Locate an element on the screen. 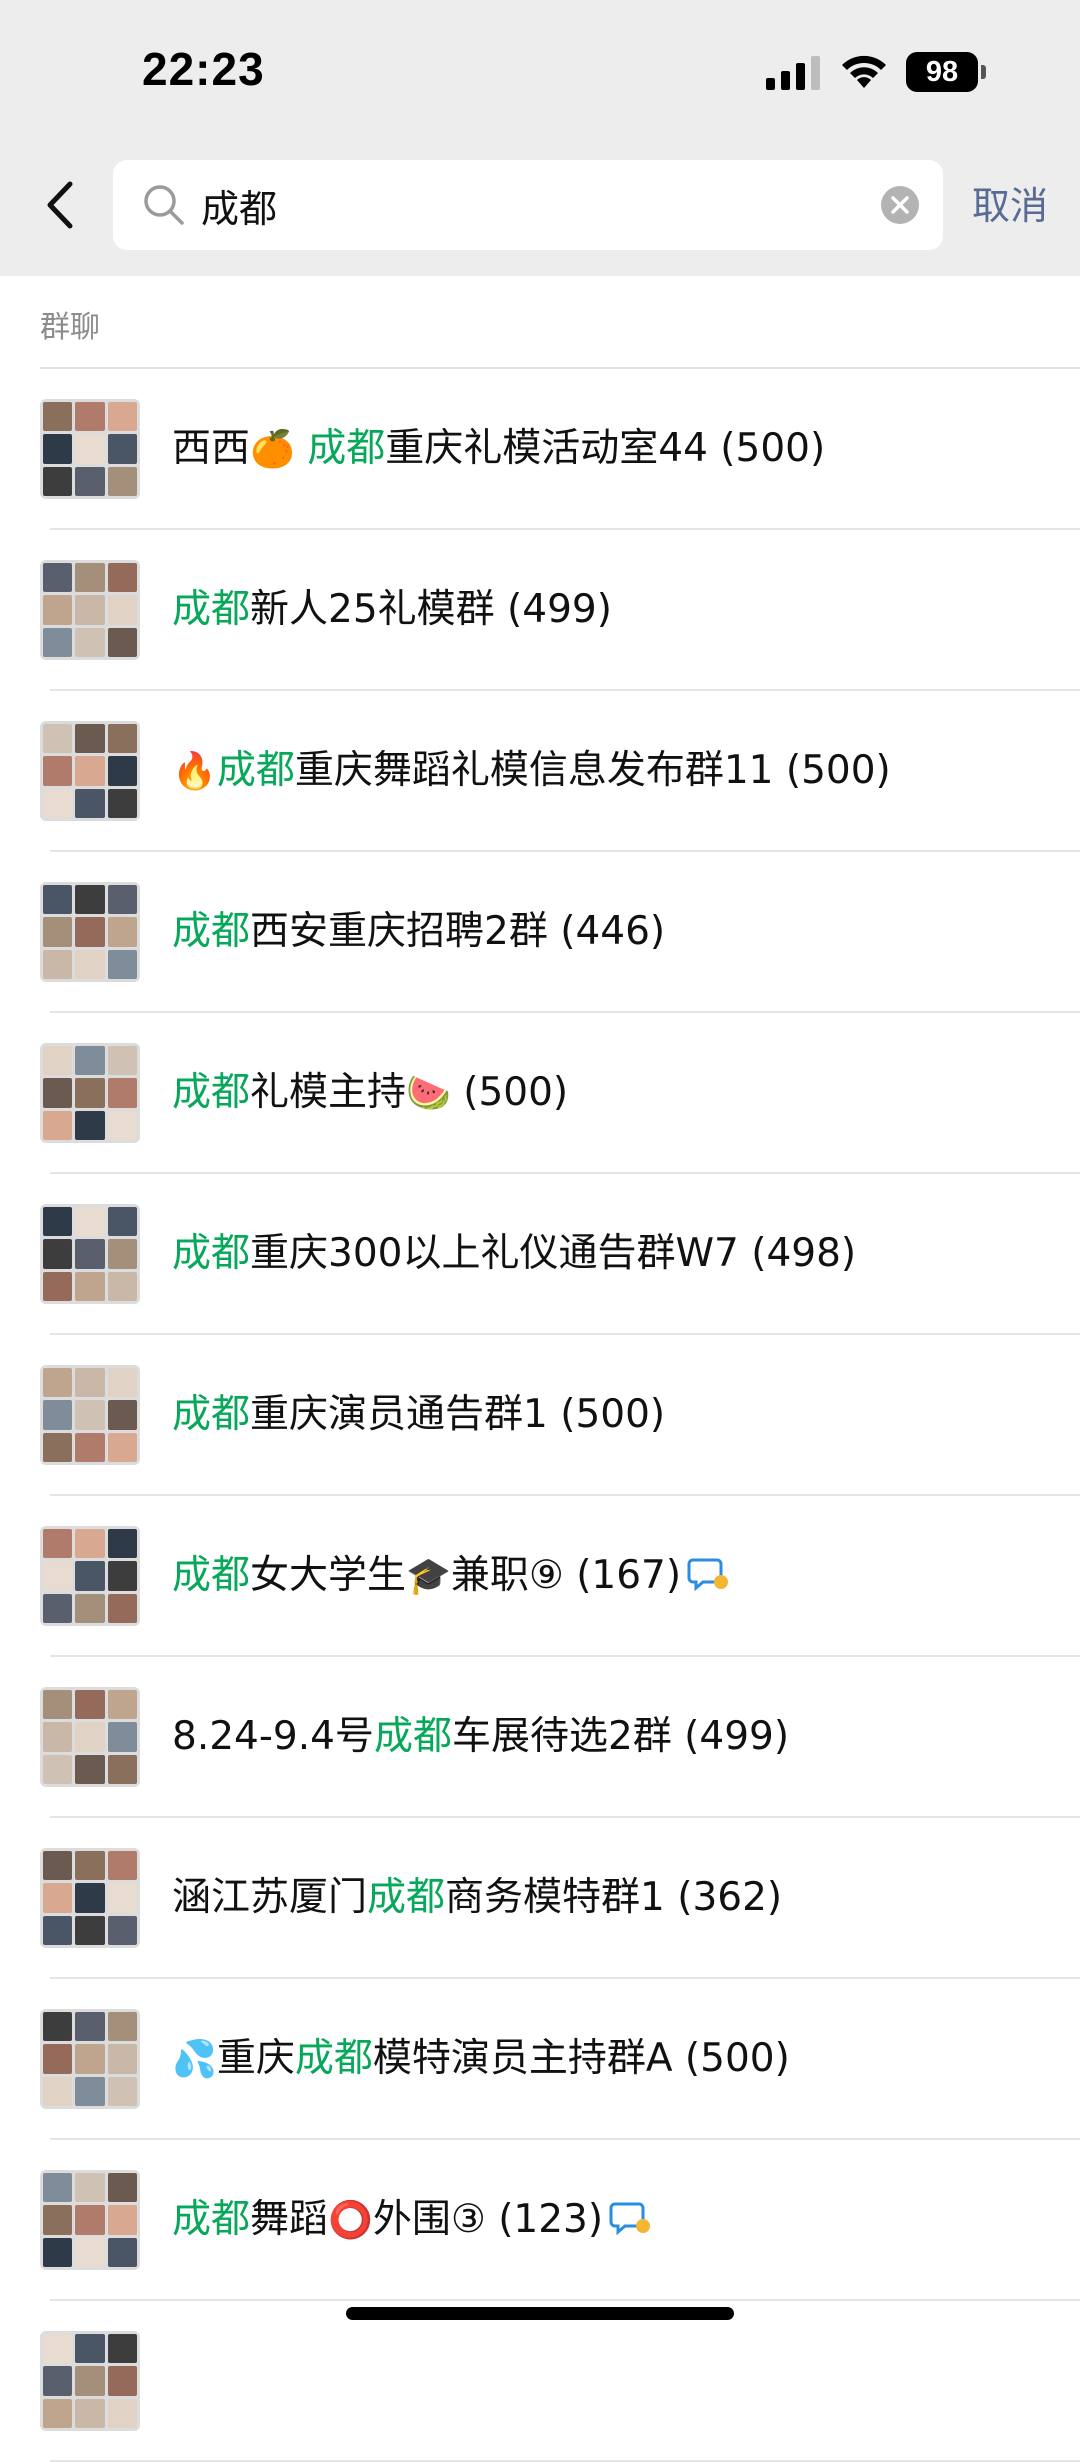 This screenshot has width=1080, height=2462. emoji: 🎓 is located at coordinates (428, 1576).